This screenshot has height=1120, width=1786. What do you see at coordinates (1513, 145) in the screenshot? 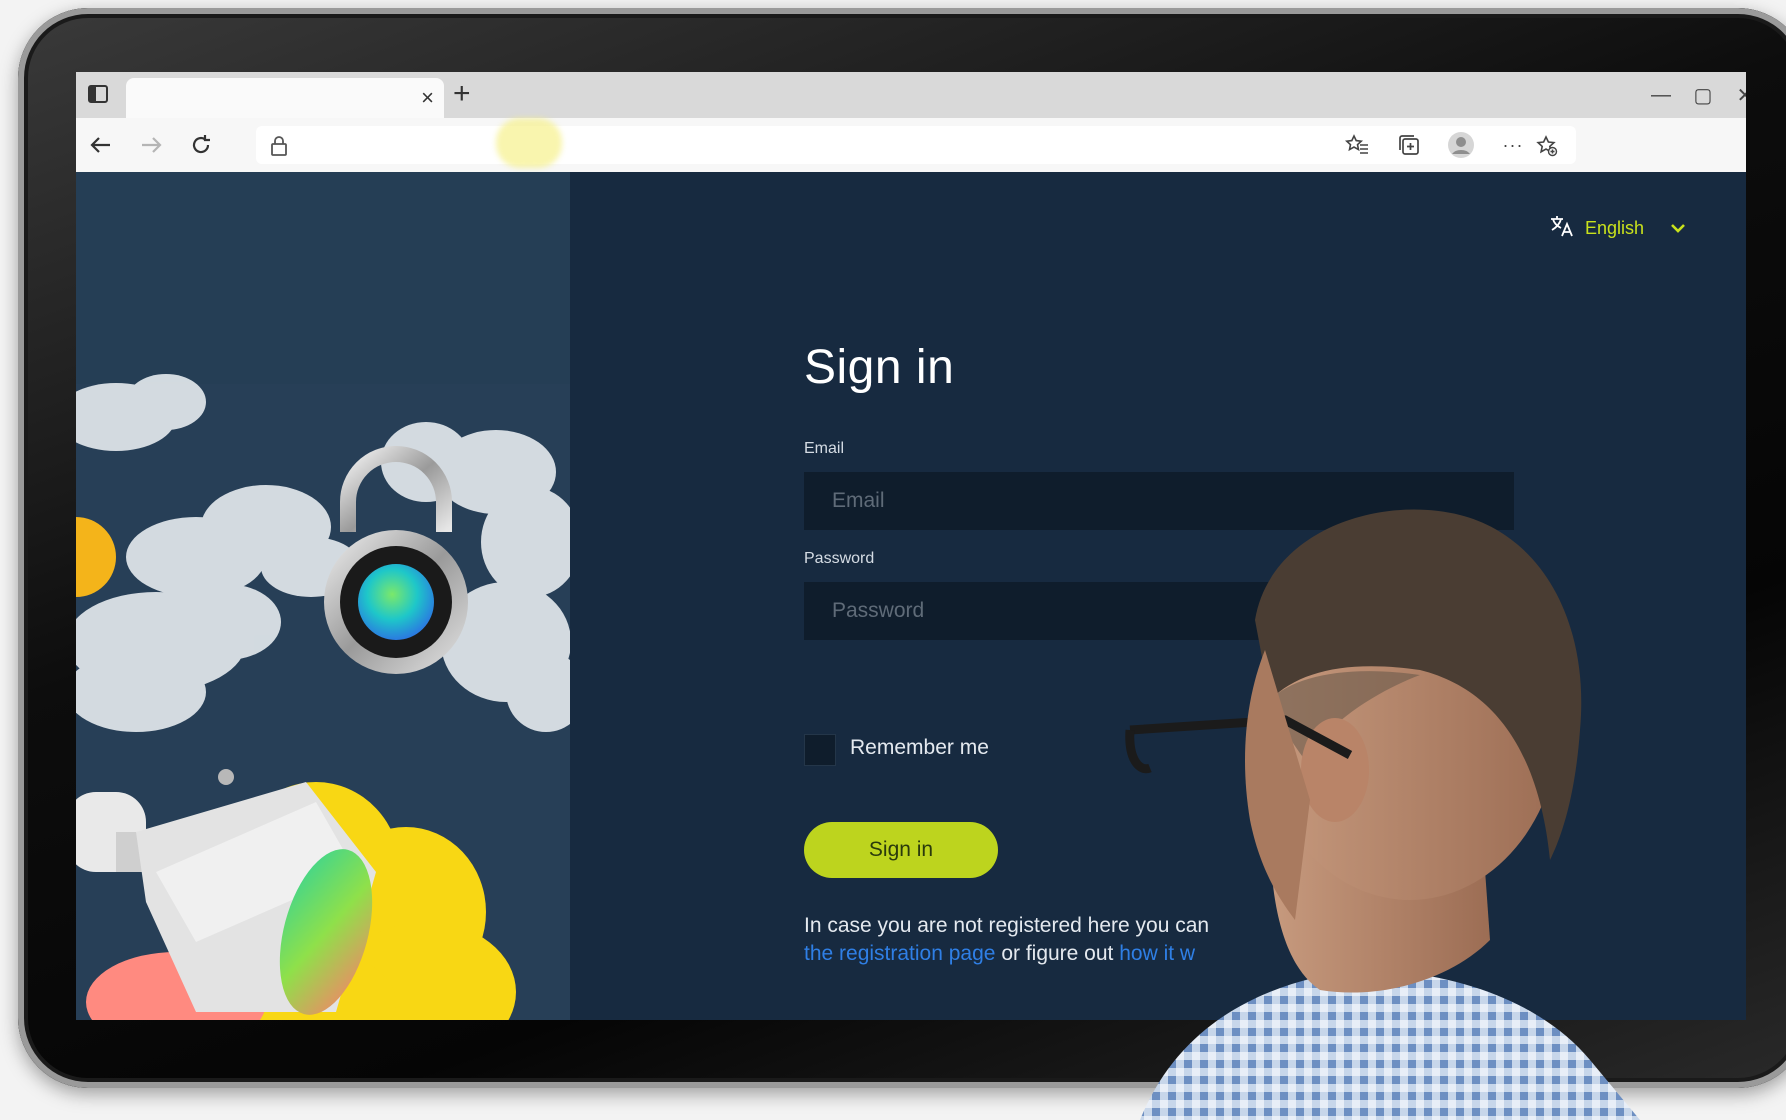
I see `more-icon: ···` at bounding box center [1513, 145].